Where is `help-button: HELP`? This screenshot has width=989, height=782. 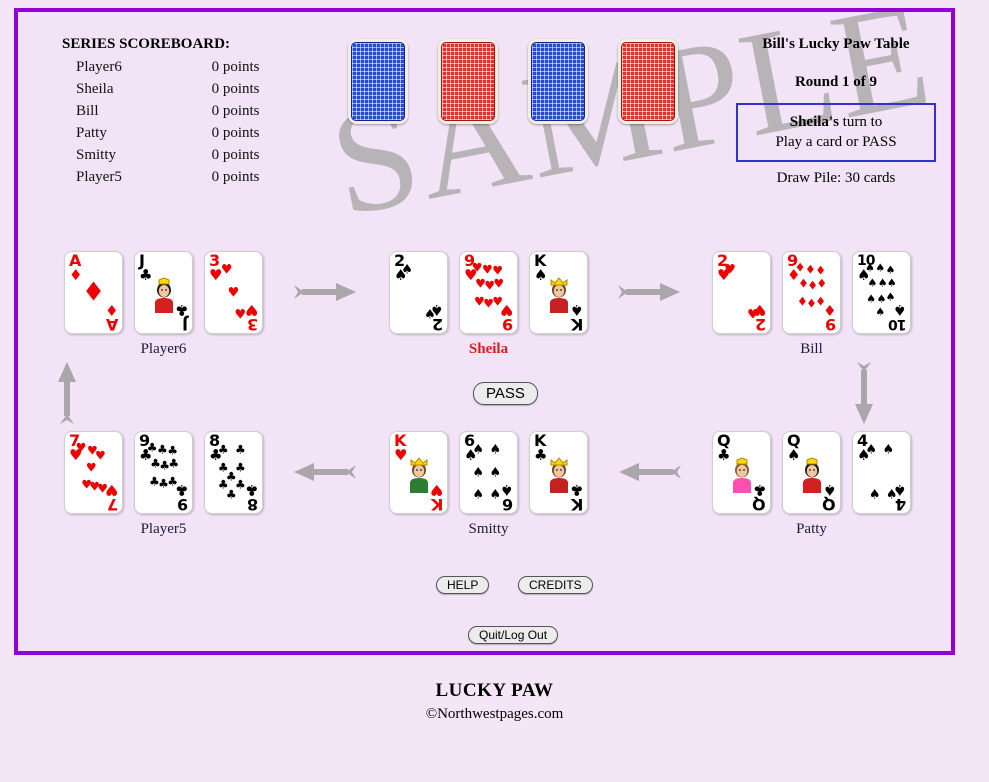 help-button: HELP is located at coordinates (463, 585).